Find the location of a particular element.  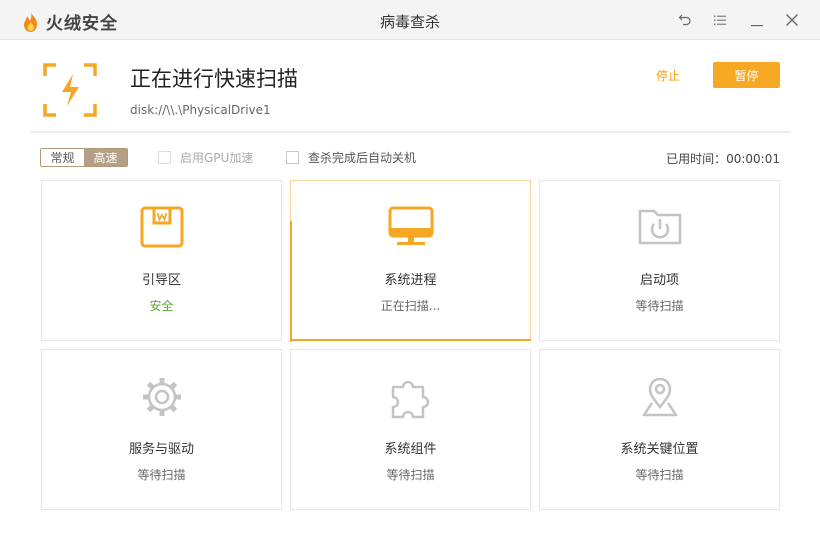

quick-scan-icon is located at coordinates (70, 90).